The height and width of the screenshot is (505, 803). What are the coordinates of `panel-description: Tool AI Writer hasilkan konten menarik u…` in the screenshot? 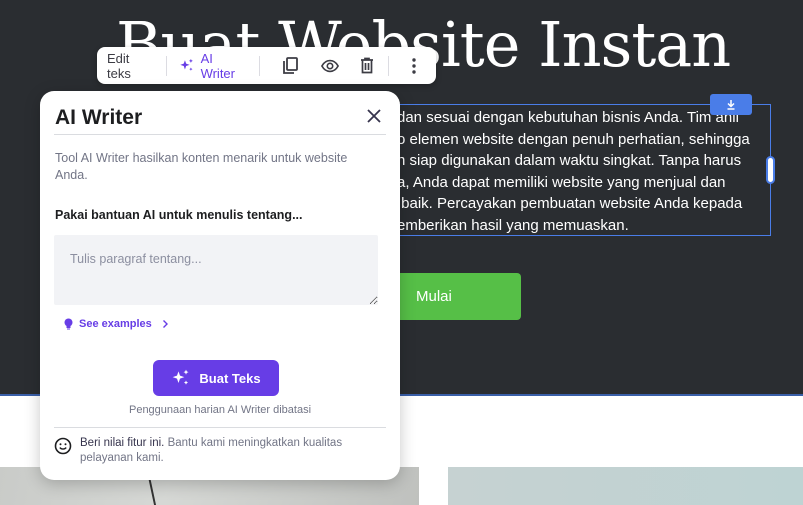 It's located at (201, 166).